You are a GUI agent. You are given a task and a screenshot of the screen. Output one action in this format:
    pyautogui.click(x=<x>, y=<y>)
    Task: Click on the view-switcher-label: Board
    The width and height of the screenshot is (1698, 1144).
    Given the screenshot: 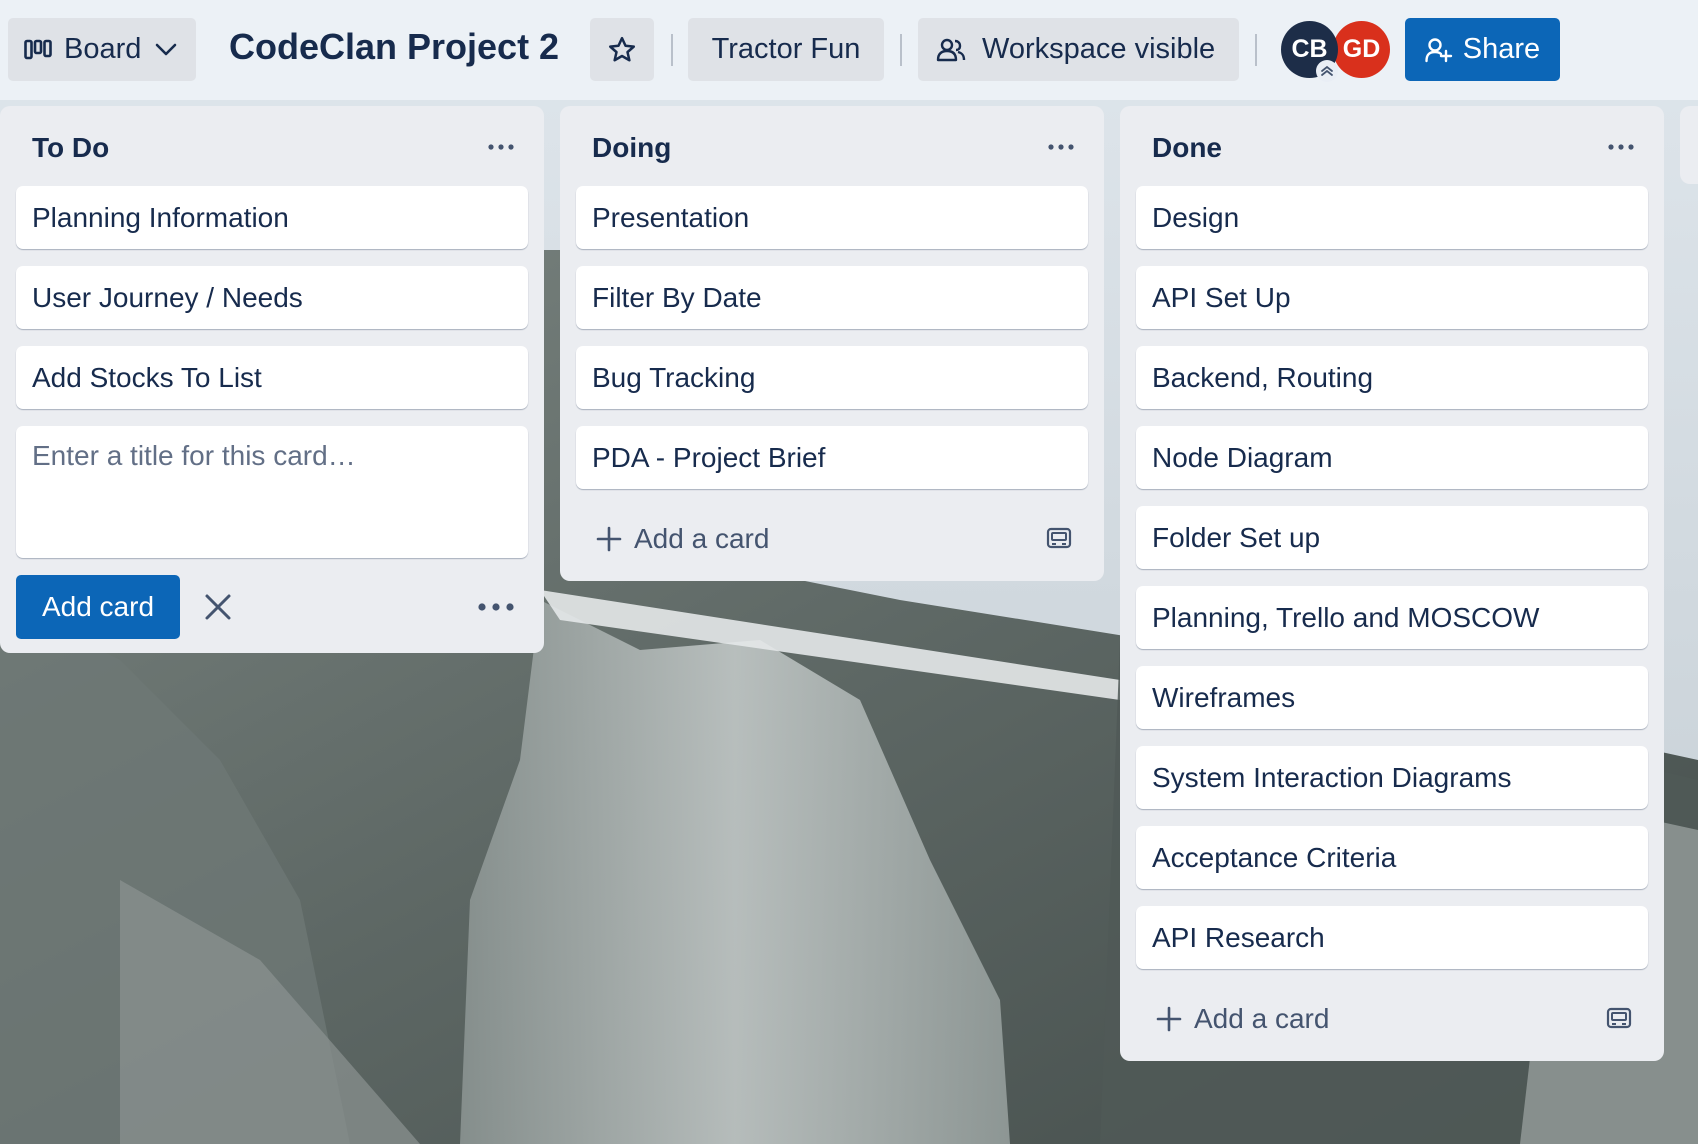 What is the action you would take?
    pyautogui.click(x=103, y=49)
    